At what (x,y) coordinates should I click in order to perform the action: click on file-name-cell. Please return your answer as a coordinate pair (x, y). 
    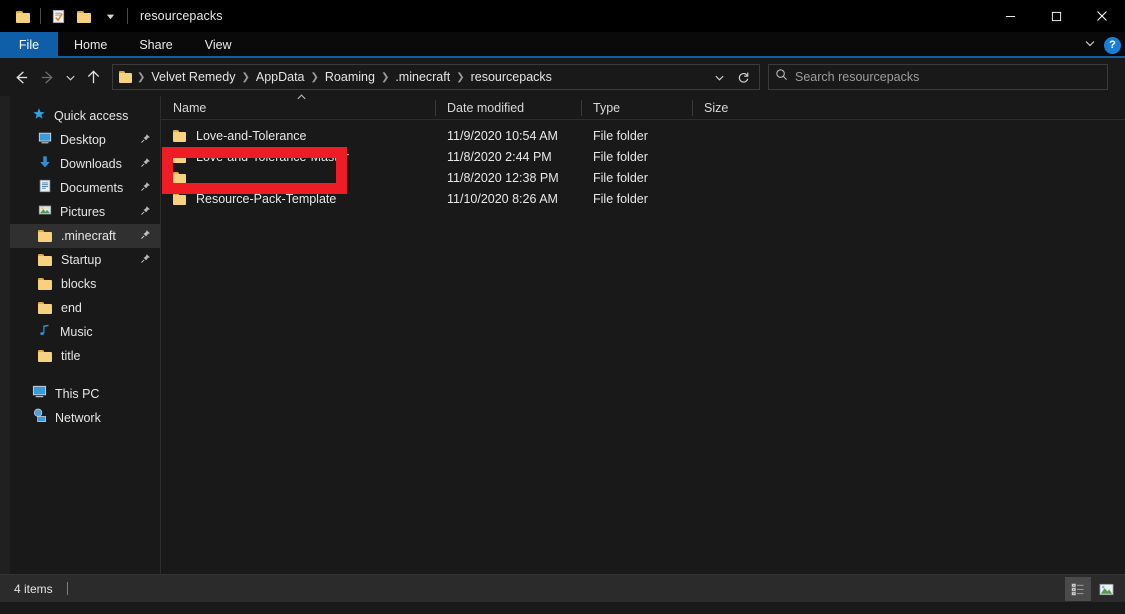
    Looking at the image, I should click on (298, 177).